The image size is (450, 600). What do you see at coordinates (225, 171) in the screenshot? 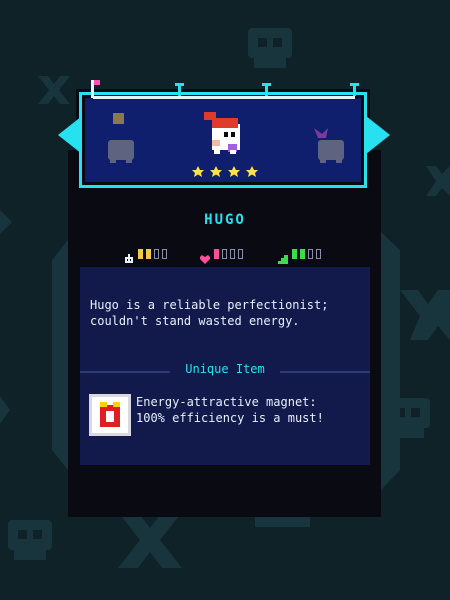
I see `rating-stars` at bounding box center [225, 171].